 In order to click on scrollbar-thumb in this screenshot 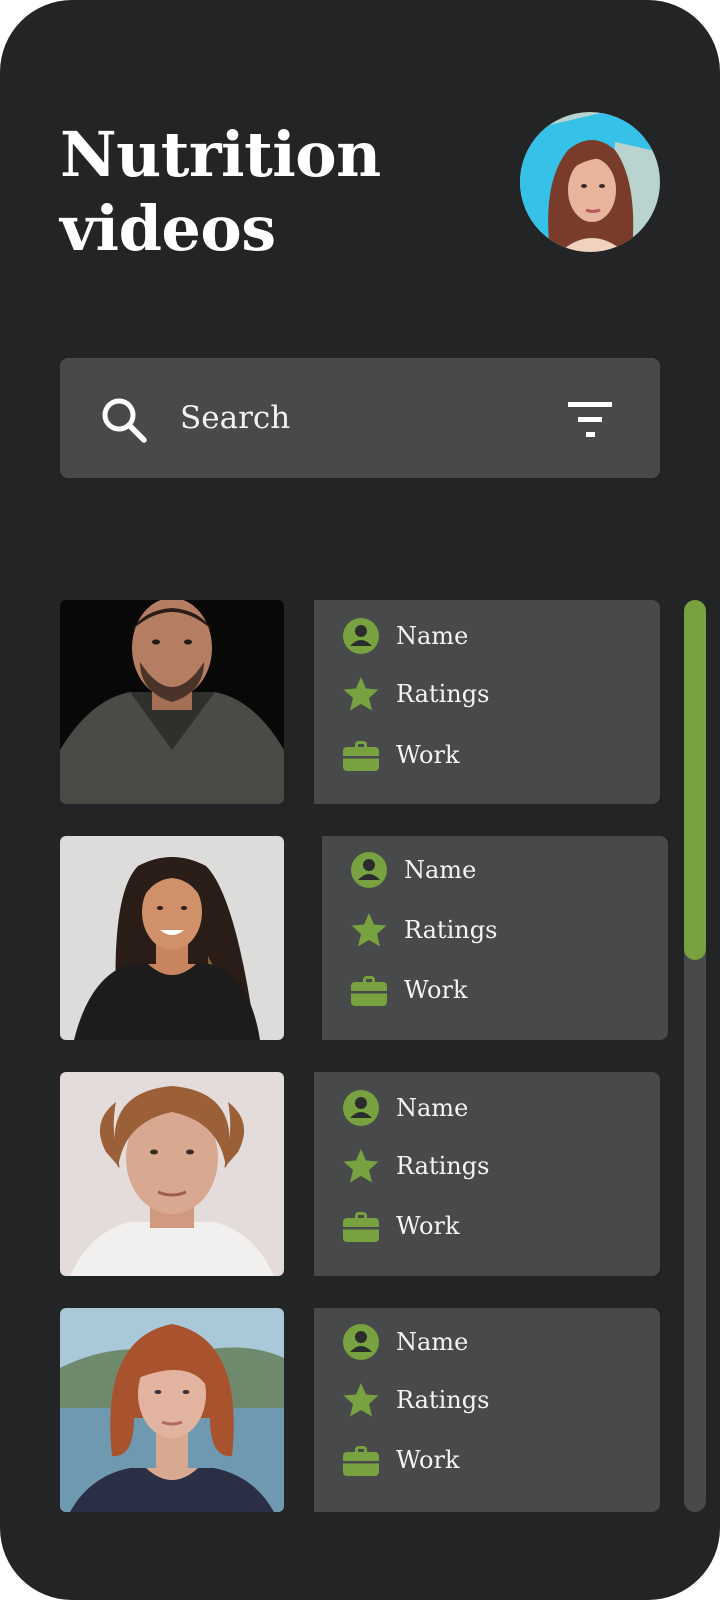, I will do `click(695, 780)`.